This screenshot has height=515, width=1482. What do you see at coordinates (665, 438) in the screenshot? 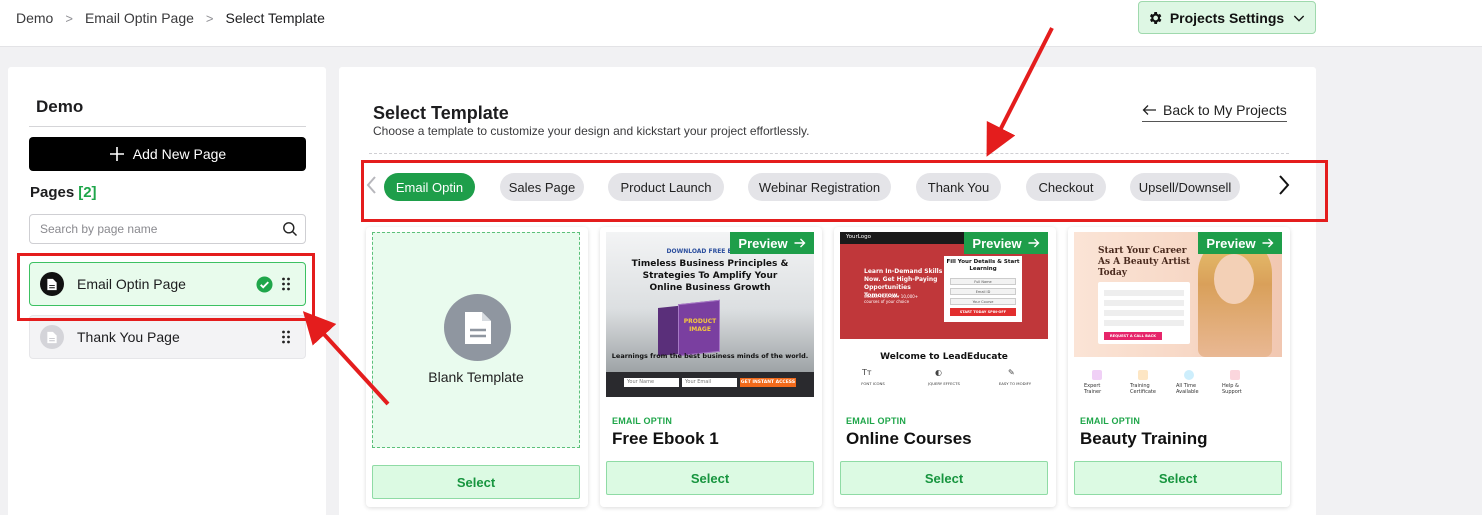
I see `template-name: Free Ebook 1` at bounding box center [665, 438].